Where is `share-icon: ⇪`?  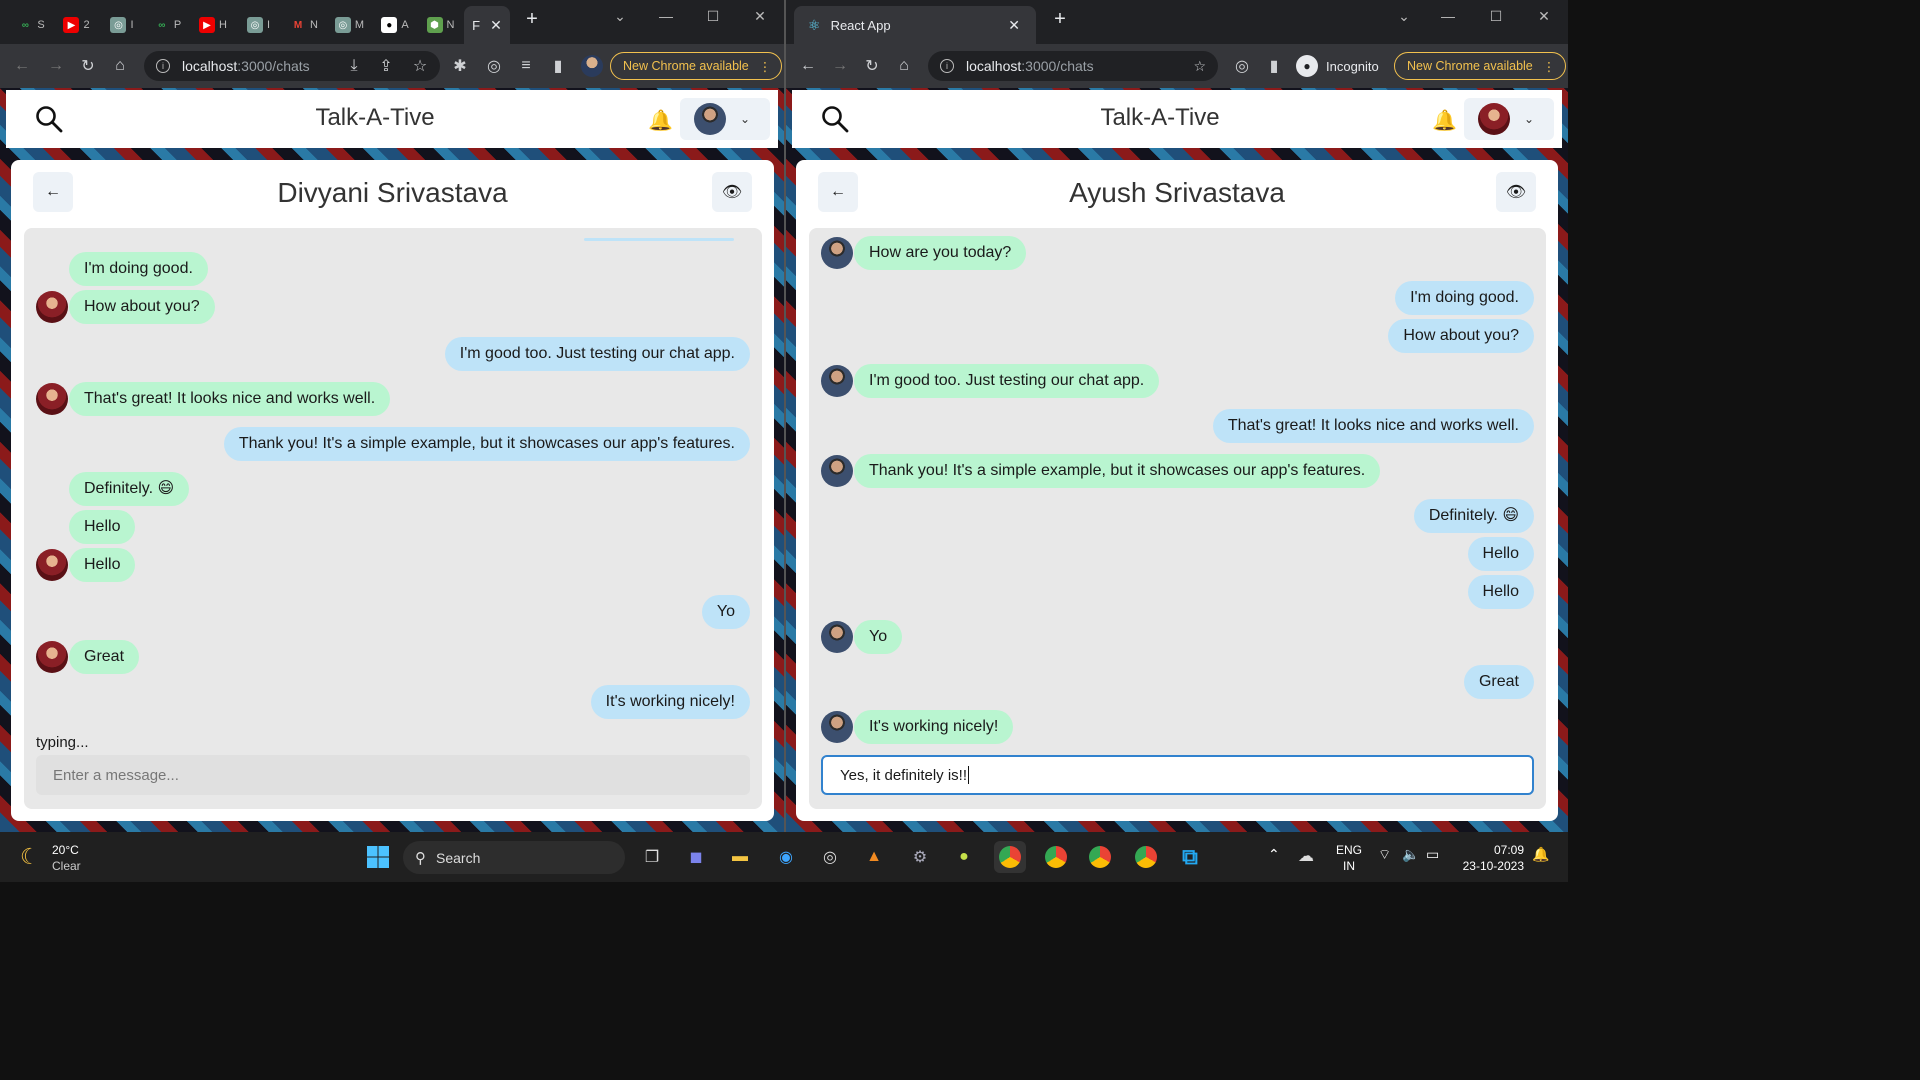 share-icon: ⇪ is located at coordinates (386, 66).